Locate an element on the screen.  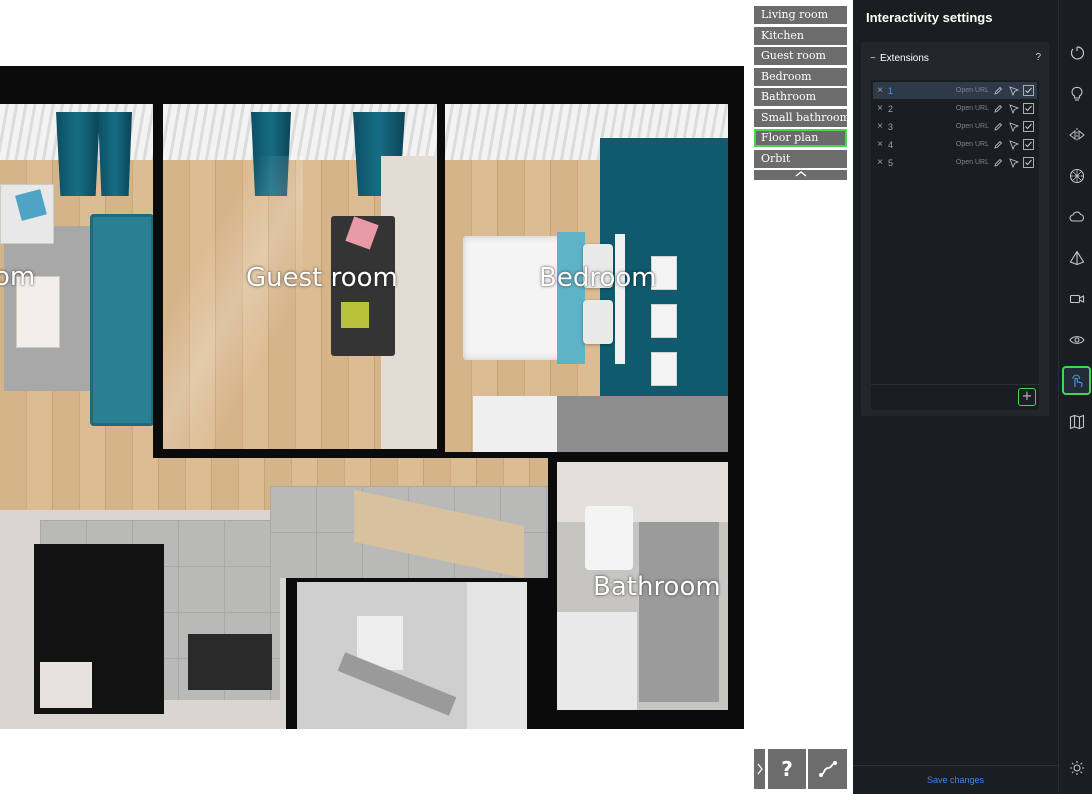
wall-art is located at coordinates (664, 321).